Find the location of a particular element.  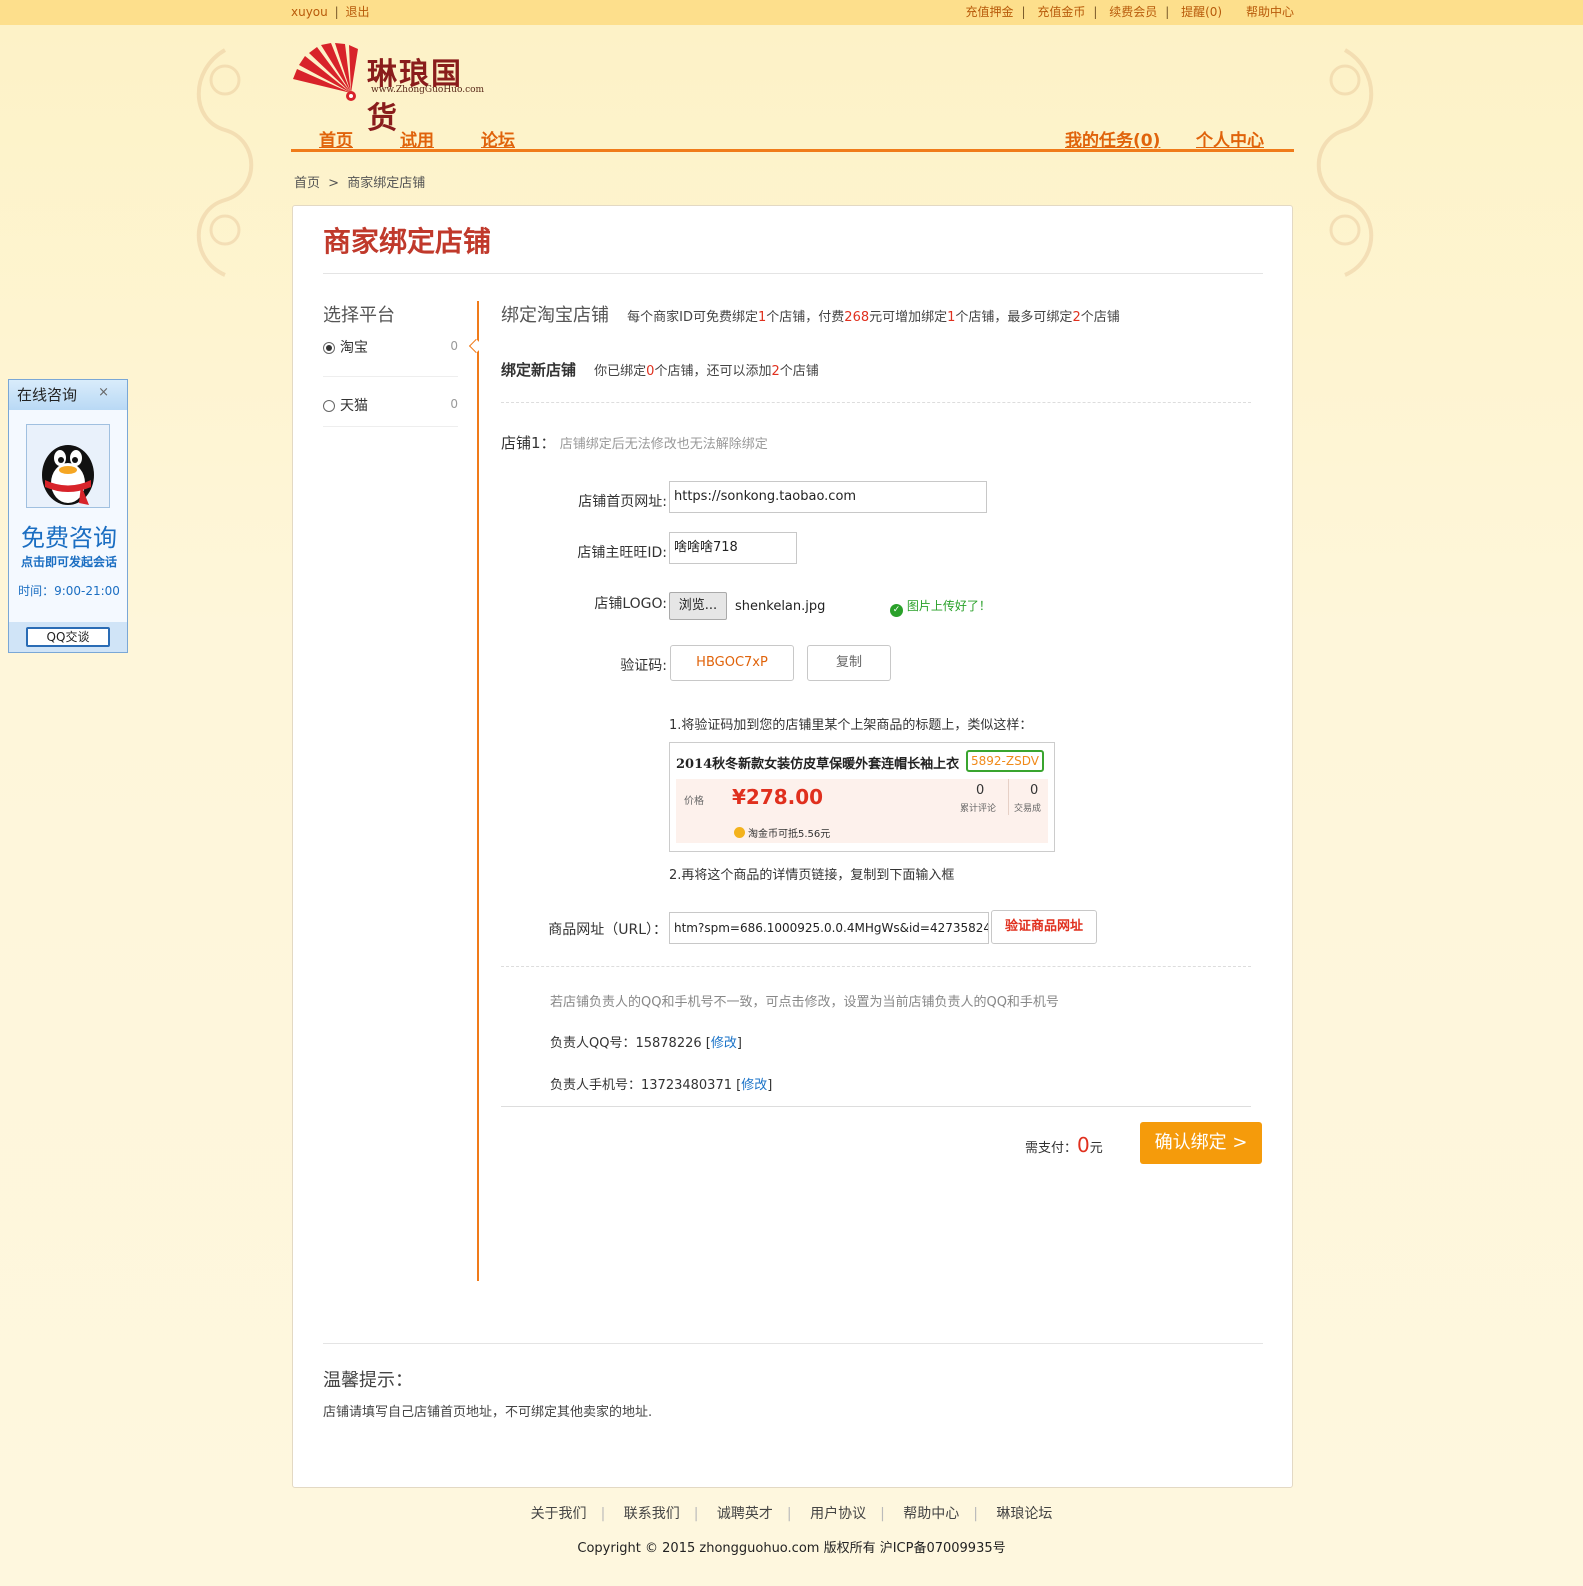

page-title: 商家绑定店铺 is located at coordinates (407, 241).